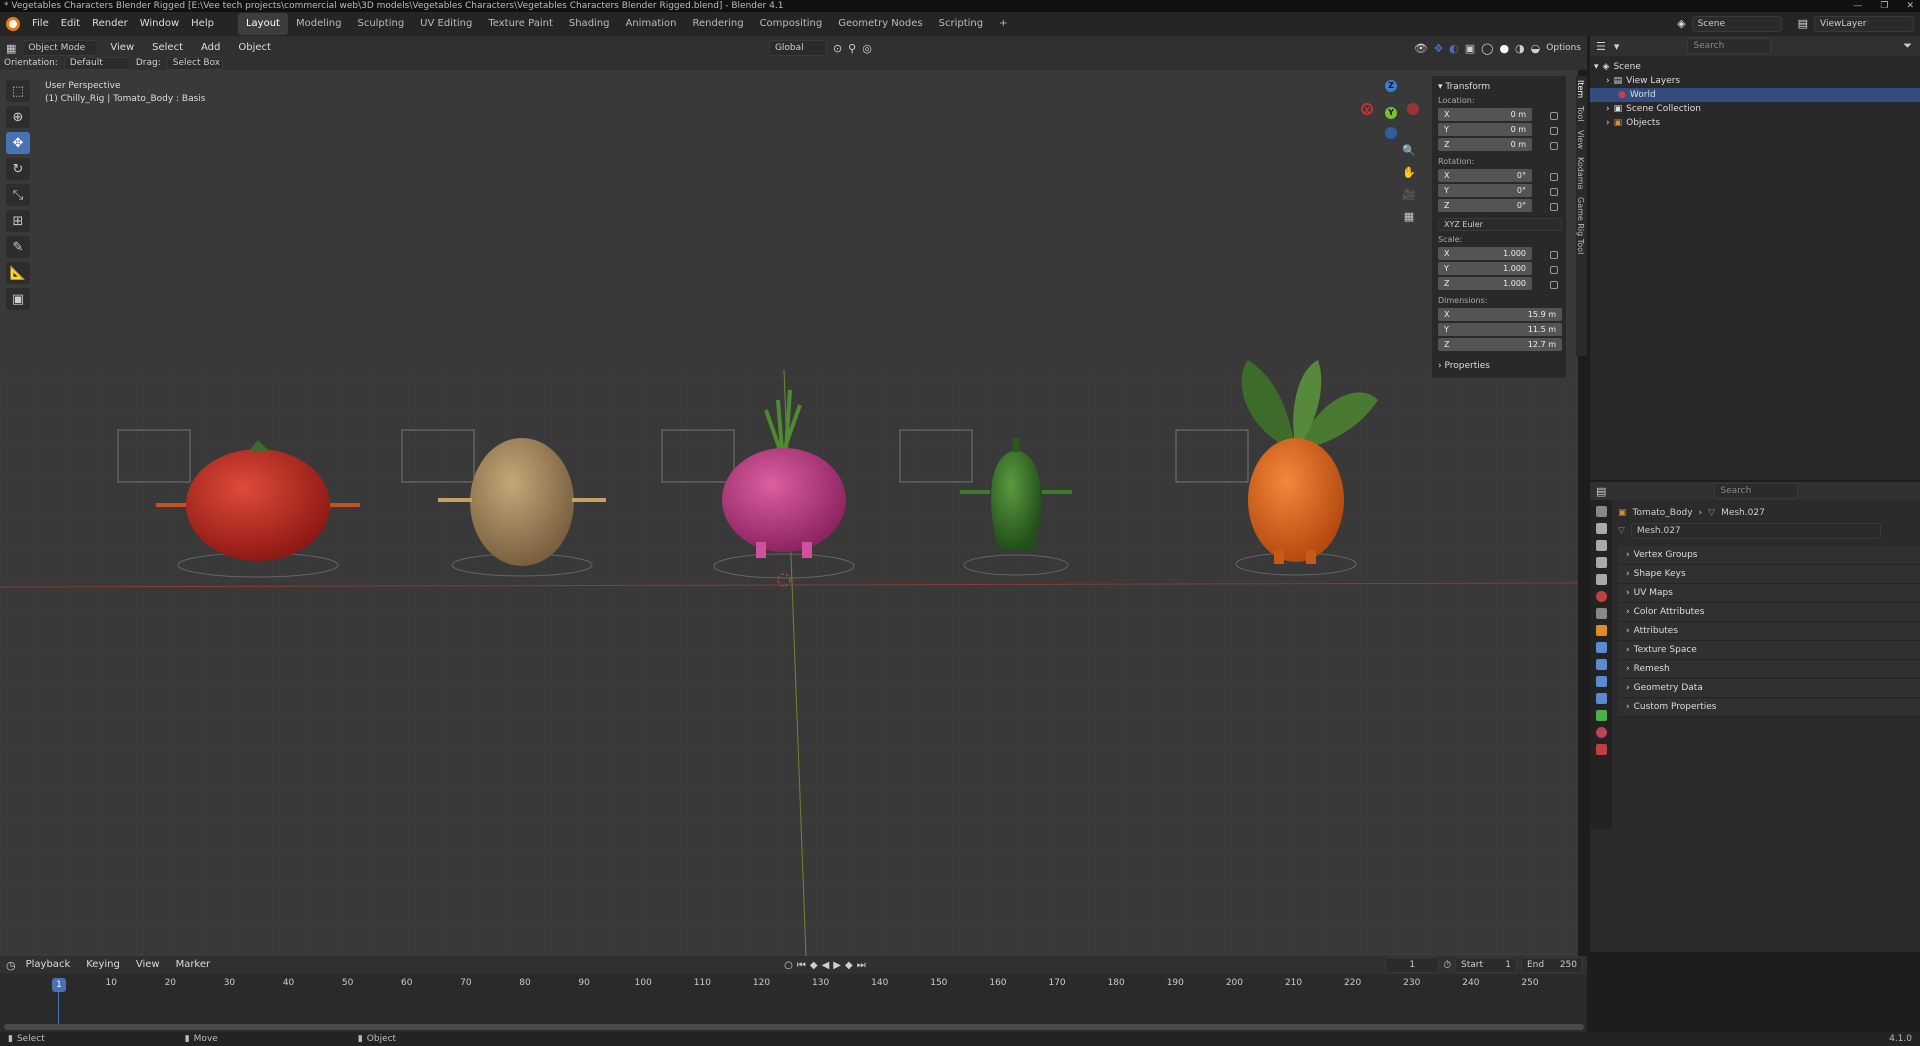 The image size is (1920, 1046). I want to click on rotate-tool-icon: ↻, so click(18, 169).